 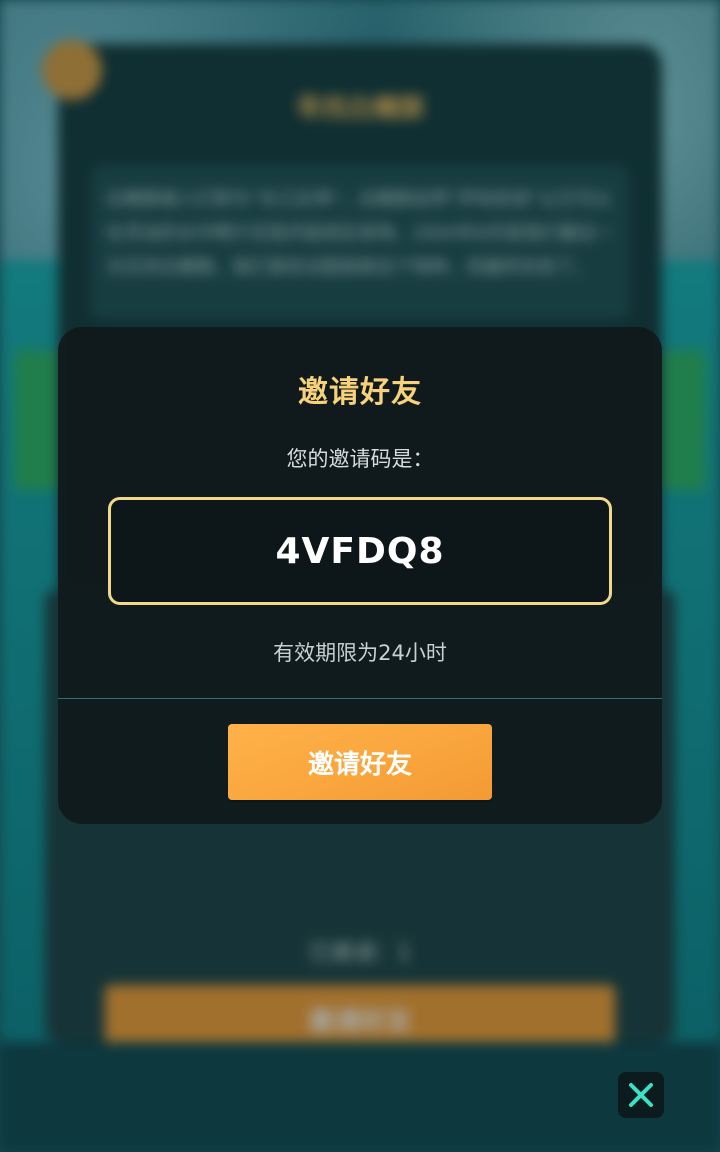 I want to click on dialog-title: 邀请好友, so click(x=360, y=392).